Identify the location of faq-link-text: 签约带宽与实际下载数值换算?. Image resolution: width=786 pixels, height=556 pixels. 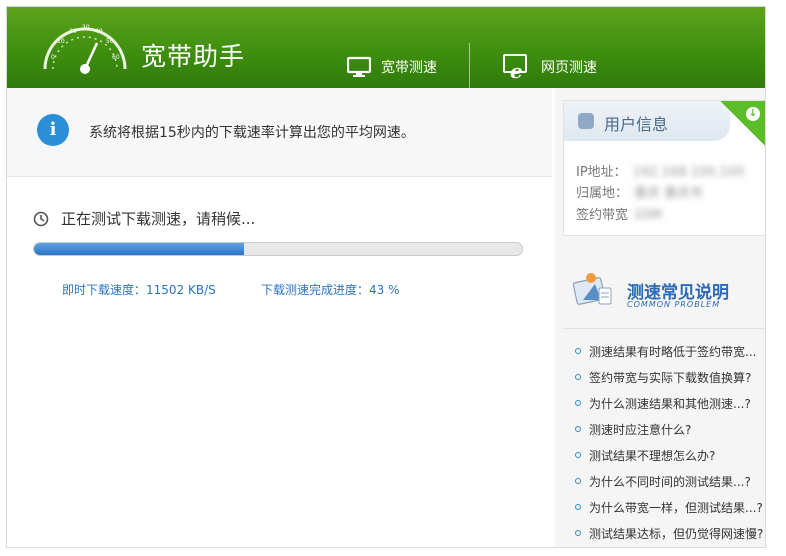
(670, 377).